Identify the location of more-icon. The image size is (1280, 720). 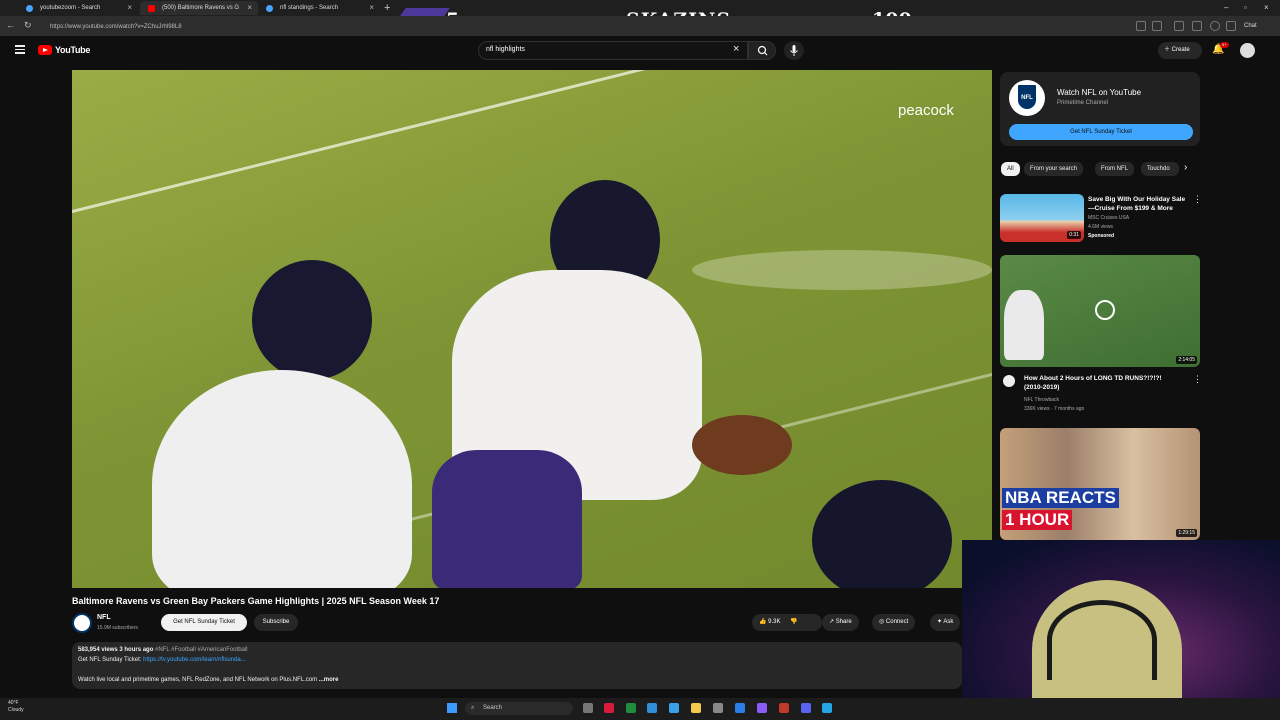
(1231, 26).